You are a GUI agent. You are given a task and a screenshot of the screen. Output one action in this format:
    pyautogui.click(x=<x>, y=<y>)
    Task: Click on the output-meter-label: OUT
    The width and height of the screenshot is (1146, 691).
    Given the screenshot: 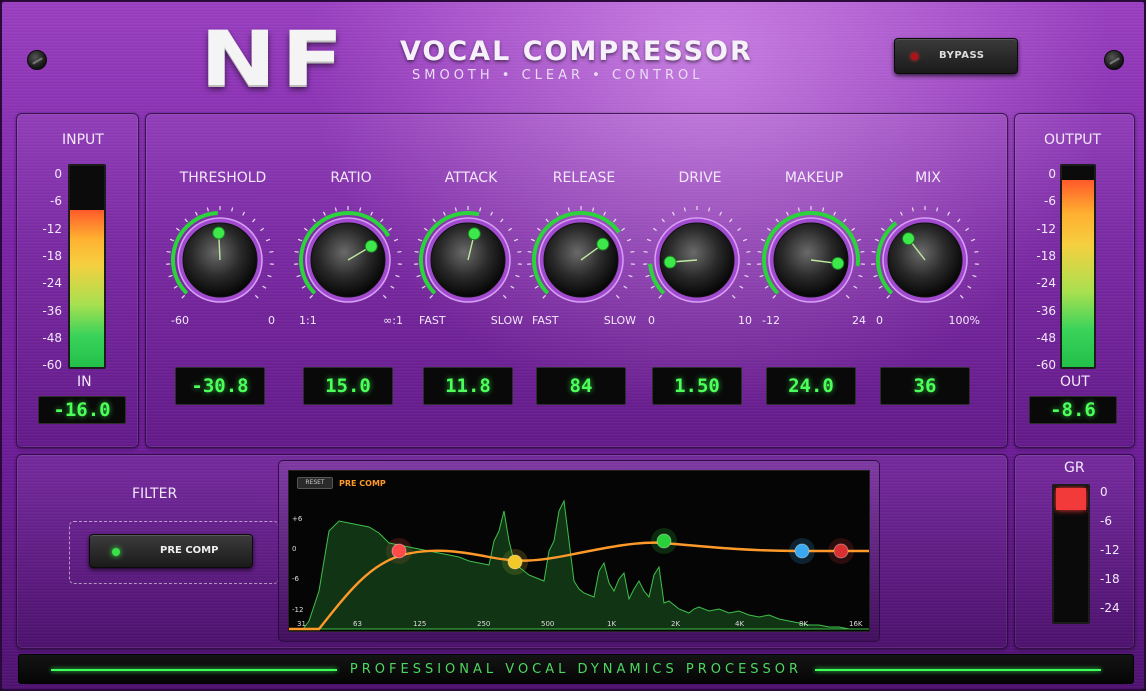 What is the action you would take?
    pyautogui.click(x=1075, y=382)
    